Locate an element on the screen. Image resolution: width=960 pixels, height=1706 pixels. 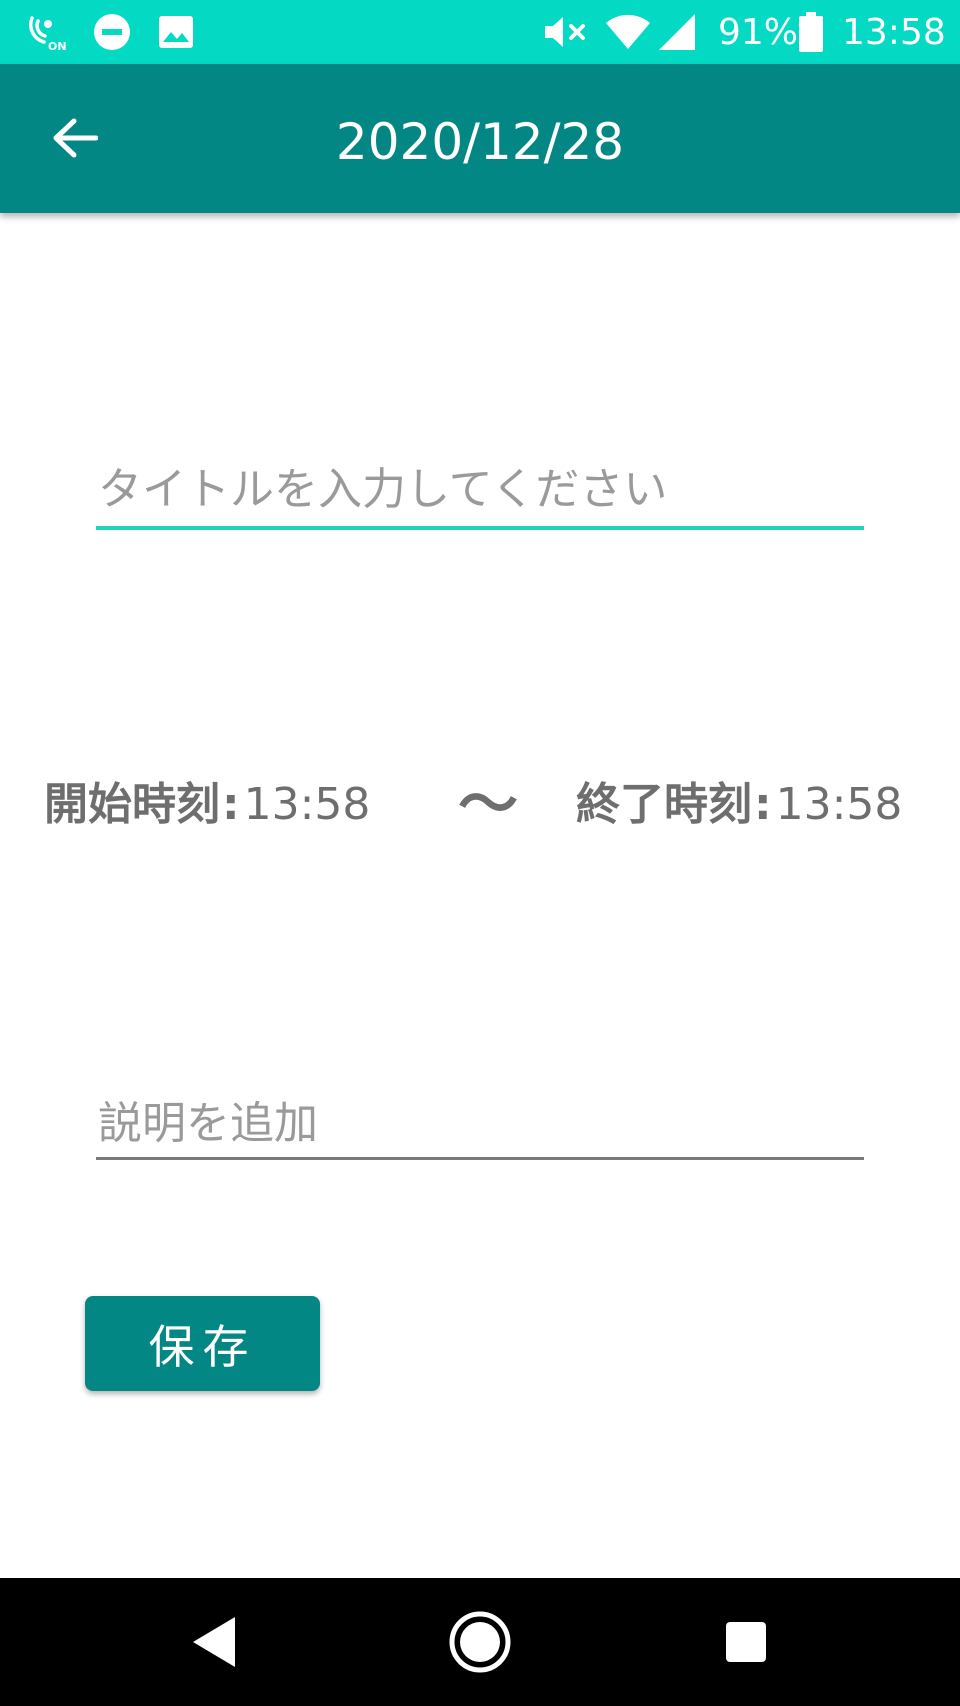
page-title: 2020/12/28 is located at coordinates (480, 142).